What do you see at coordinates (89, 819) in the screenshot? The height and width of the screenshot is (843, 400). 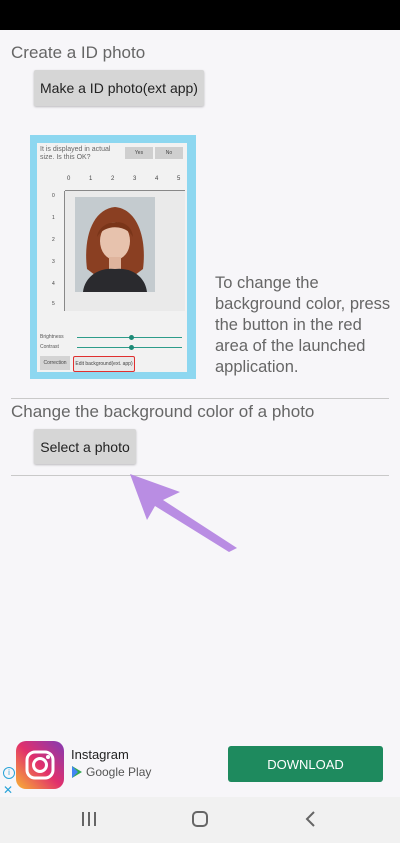 I see `recent-apps-icon` at bounding box center [89, 819].